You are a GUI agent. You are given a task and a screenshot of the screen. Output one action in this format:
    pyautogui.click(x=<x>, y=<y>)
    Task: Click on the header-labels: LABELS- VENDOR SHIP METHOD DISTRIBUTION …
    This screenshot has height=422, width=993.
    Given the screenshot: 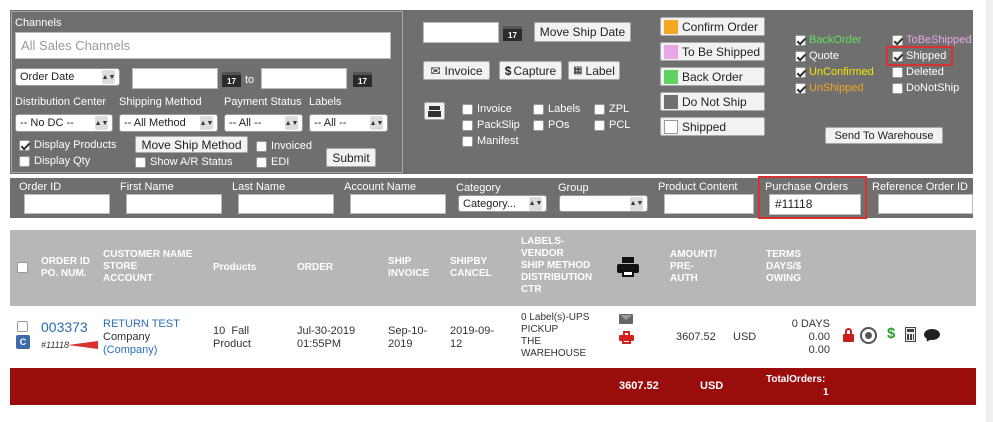 What is the action you would take?
    pyautogui.click(x=556, y=266)
    